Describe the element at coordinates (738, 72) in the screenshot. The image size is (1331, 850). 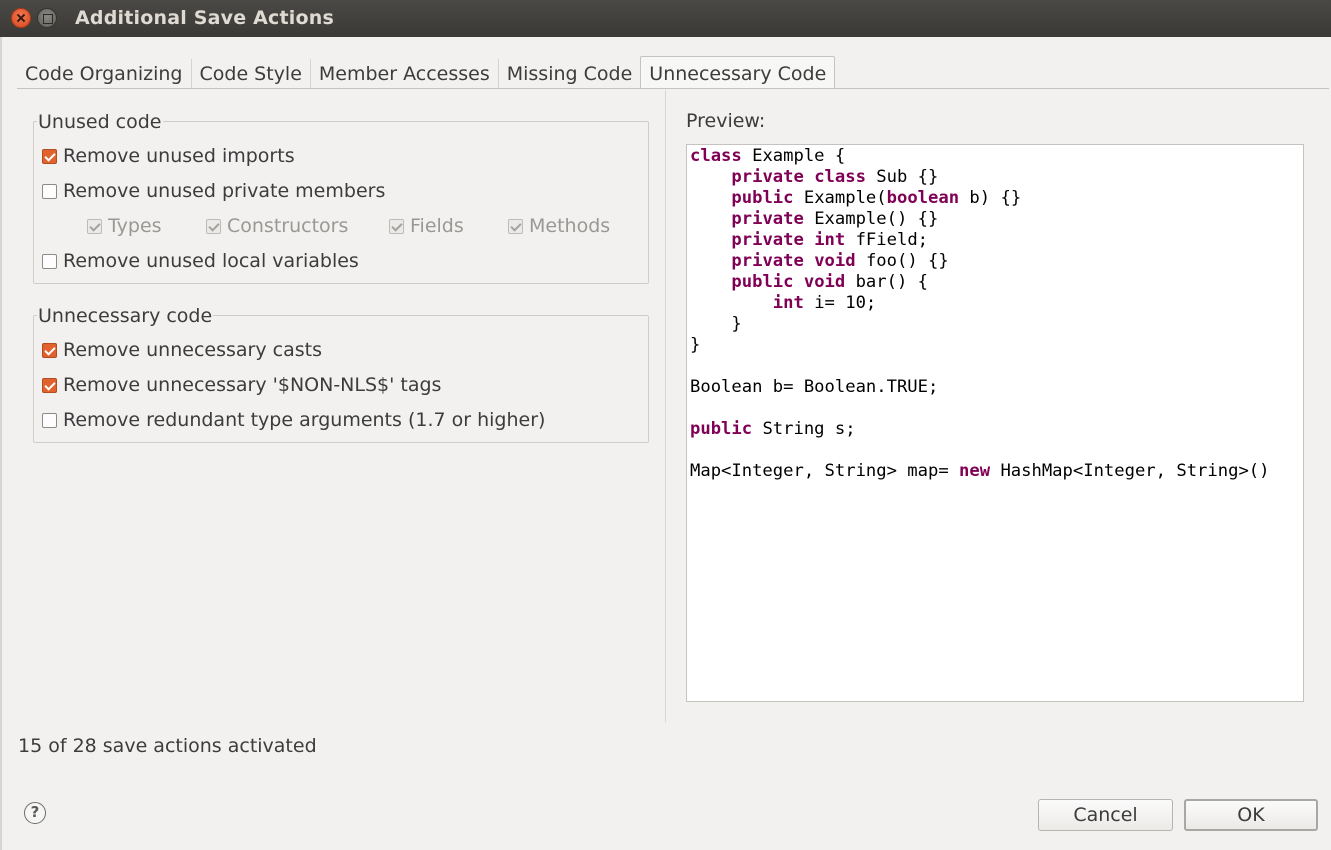
I see `tab-unnecessary-code: Unnecessary Code` at that location.